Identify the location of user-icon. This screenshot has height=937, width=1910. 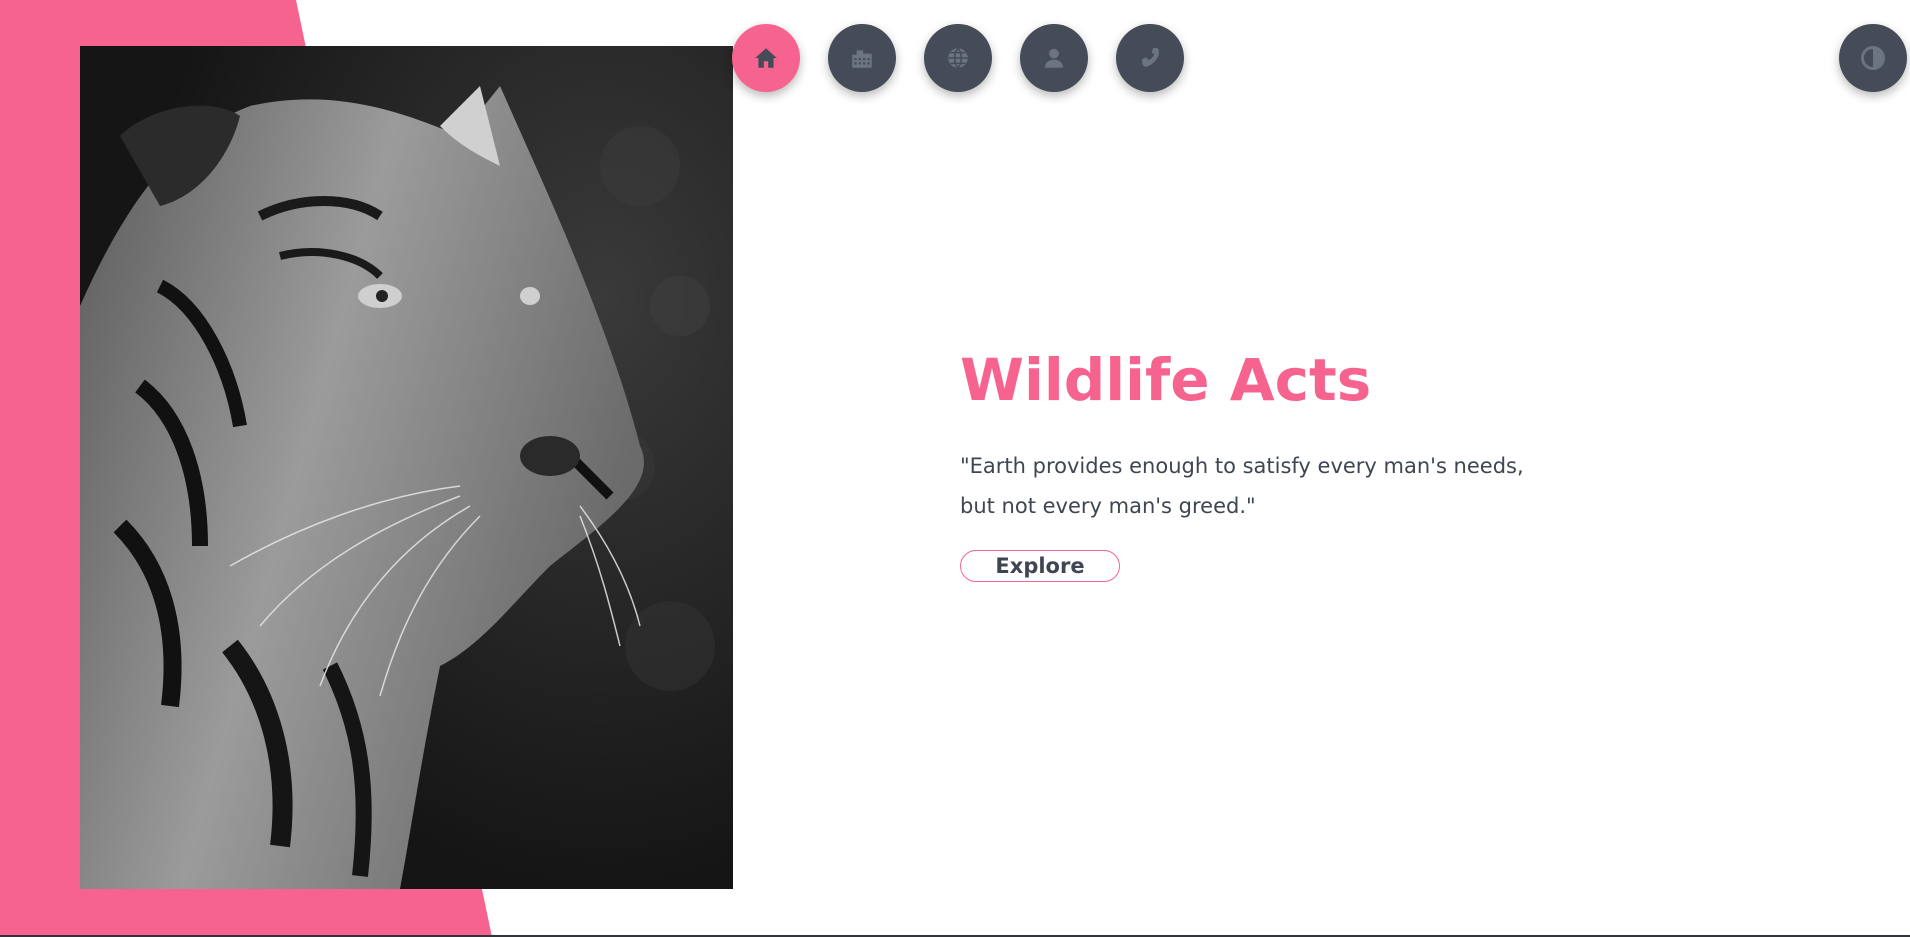
(1054, 58).